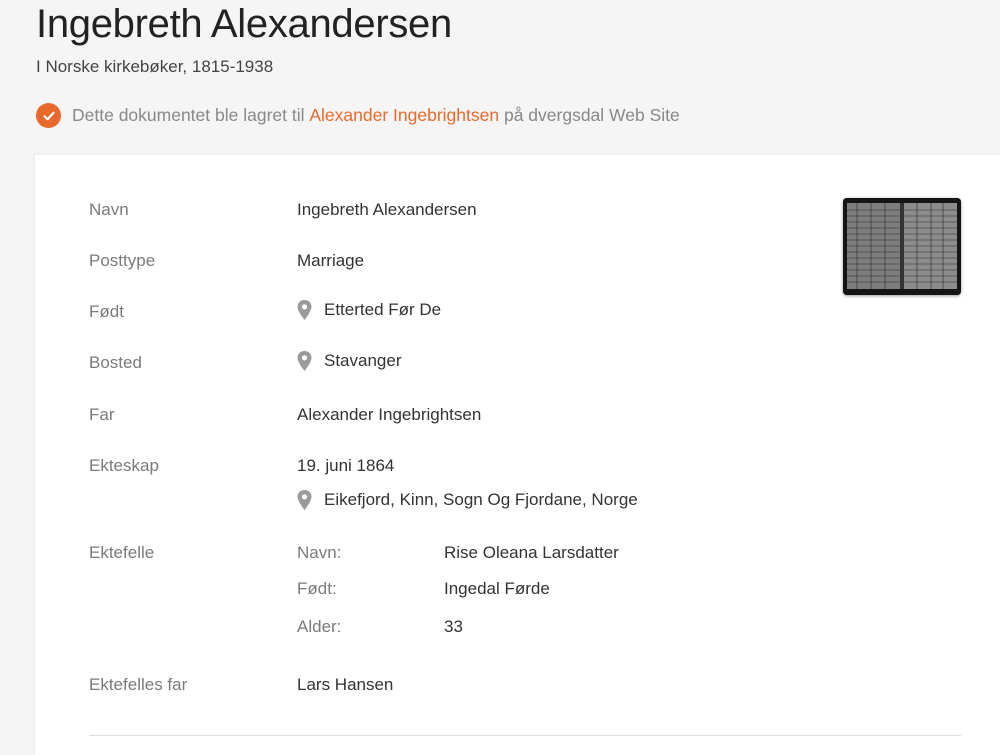 This screenshot has width=1000, height=755. I want to click on collection-name: I Norske kirkebøker, 1815-1938, so click(155, 66).